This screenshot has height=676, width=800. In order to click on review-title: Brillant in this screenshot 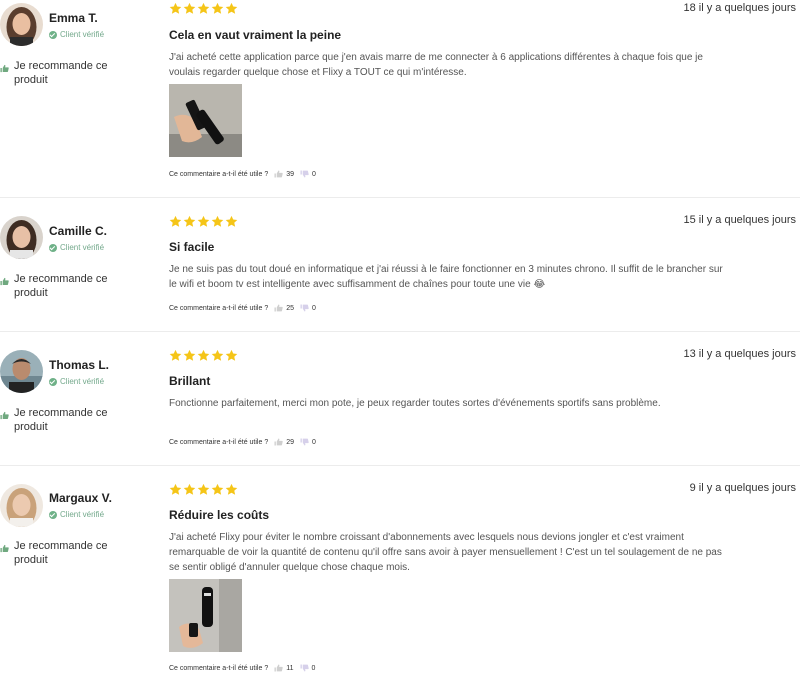, I will do `click(190, 381)`.